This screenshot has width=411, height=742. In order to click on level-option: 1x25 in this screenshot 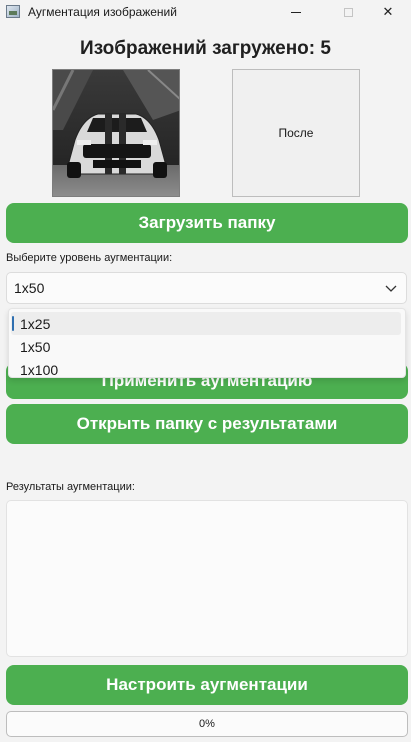, I will do `click(206, 323)`.